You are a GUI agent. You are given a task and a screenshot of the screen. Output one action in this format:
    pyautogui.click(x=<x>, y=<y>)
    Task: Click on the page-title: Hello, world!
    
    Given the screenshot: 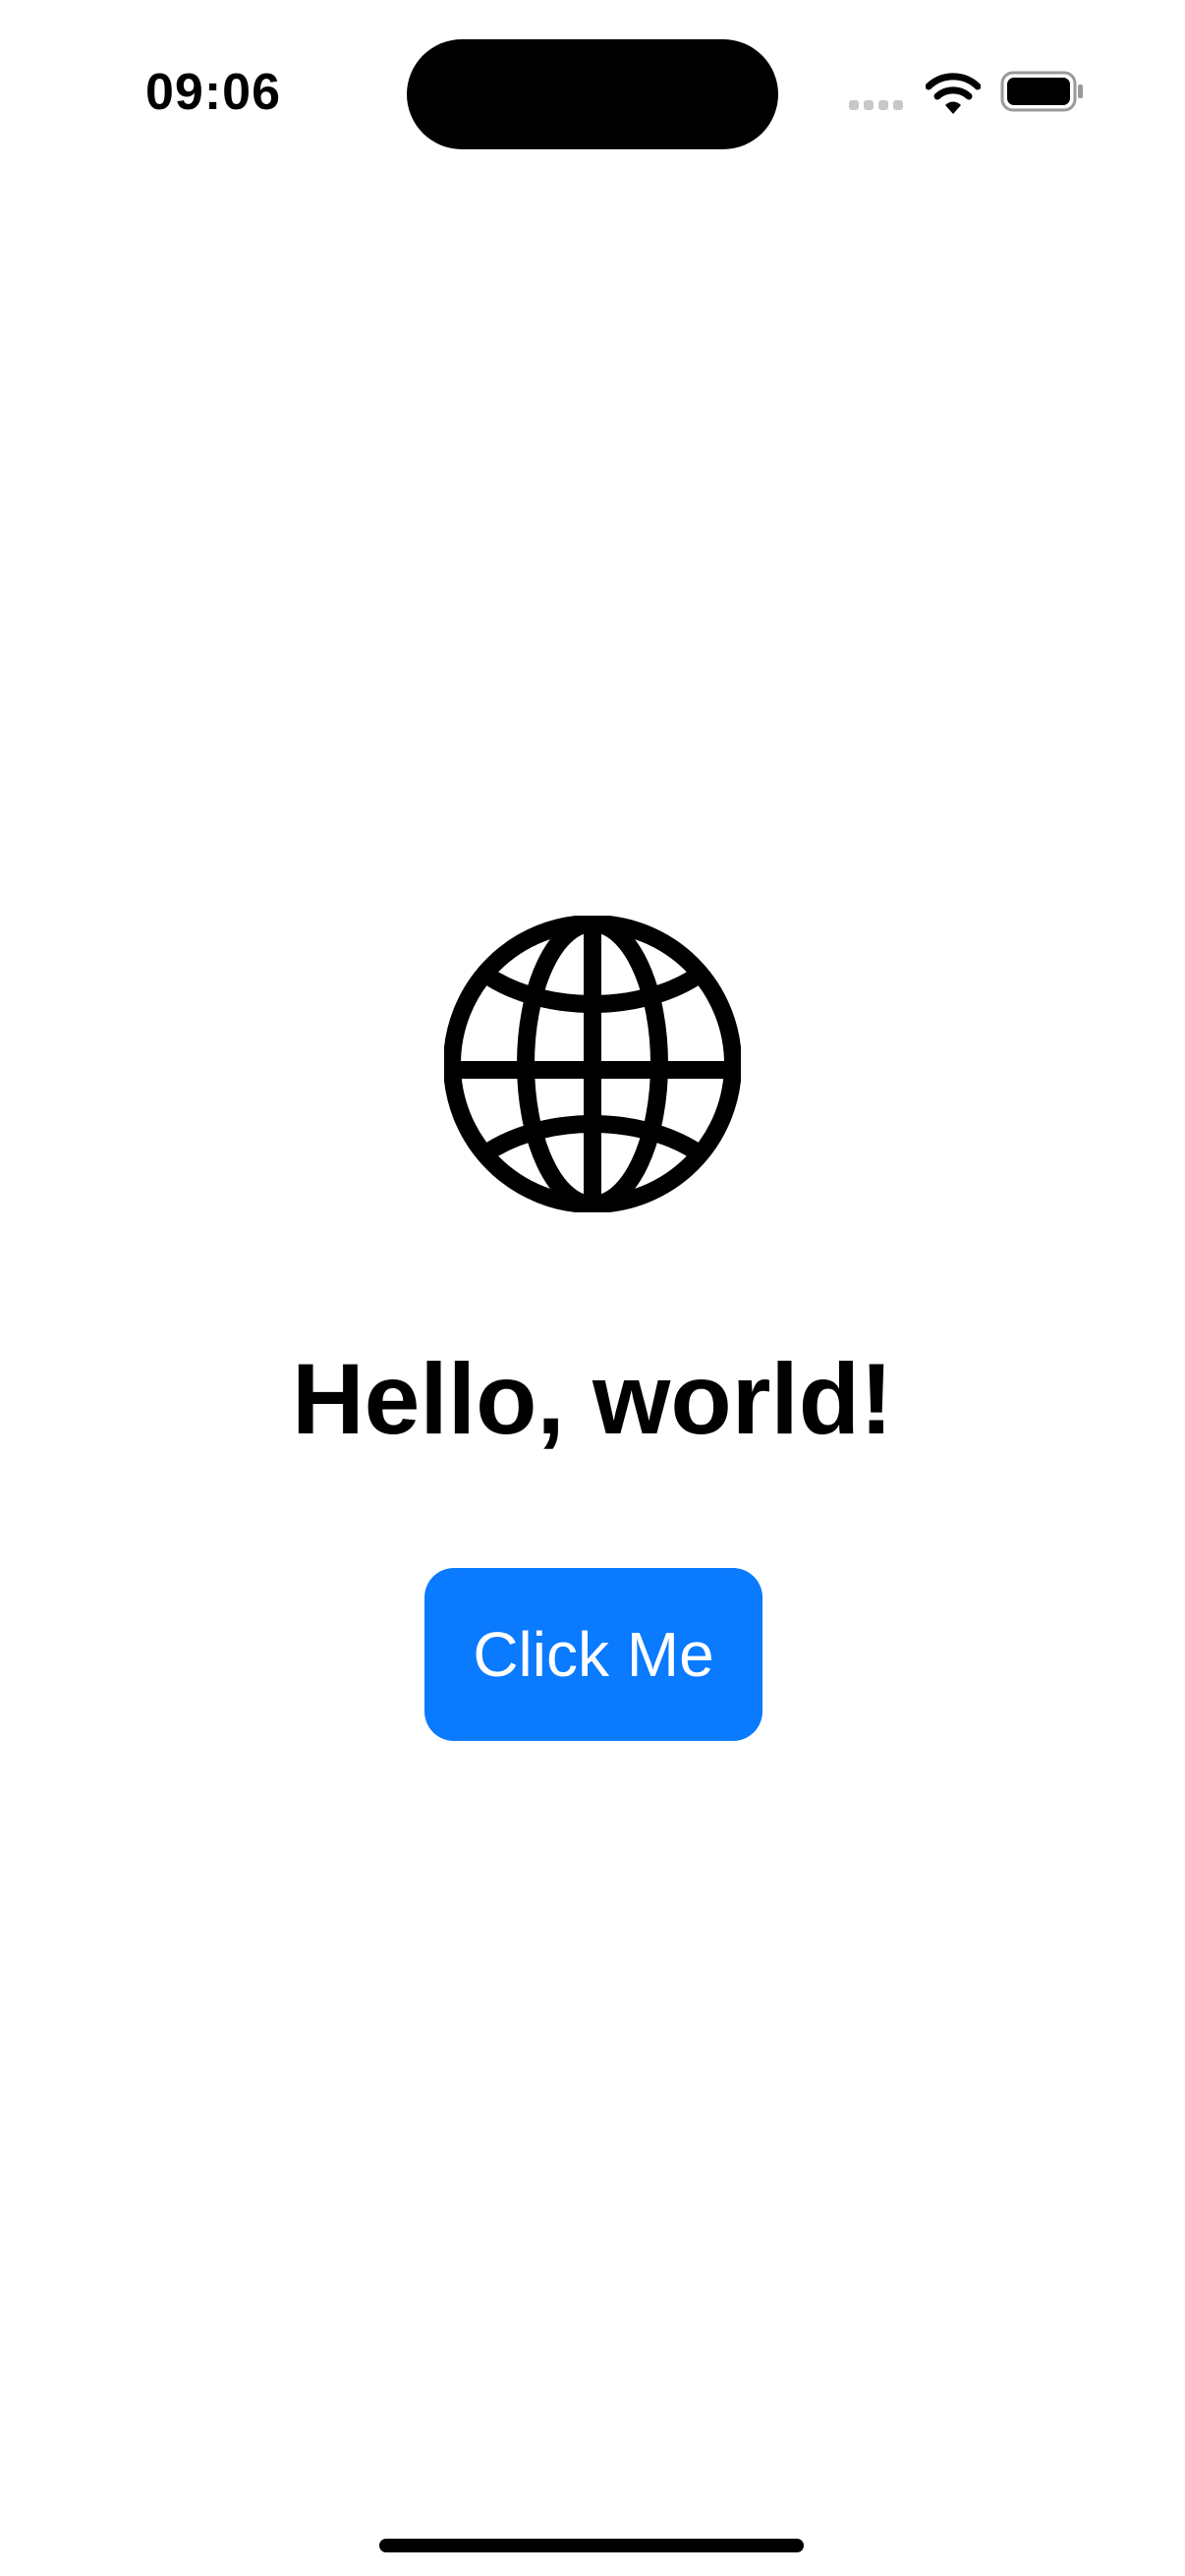 What is the action you would take?
    pyautogui.click(x=592, y=1399)
    